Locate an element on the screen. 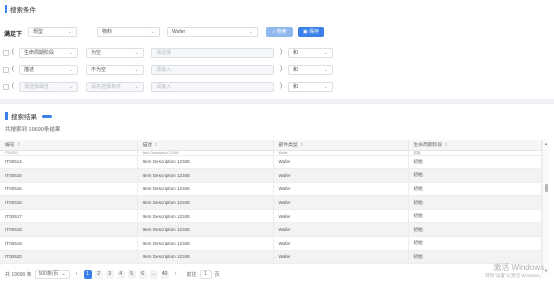  logic-select-value: 和 is located at coordinates (296, 70).